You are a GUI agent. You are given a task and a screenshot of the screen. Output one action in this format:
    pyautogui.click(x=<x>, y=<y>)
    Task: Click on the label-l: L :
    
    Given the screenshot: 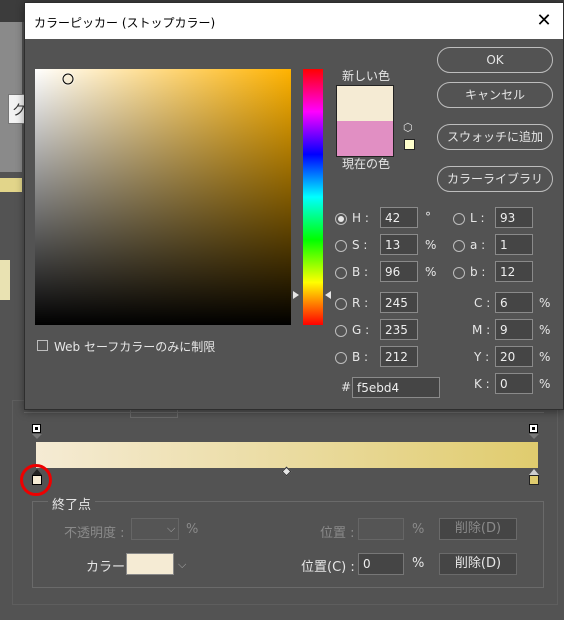 What is the action you would take?
    pyautogui.click(x=477, y=218)
    